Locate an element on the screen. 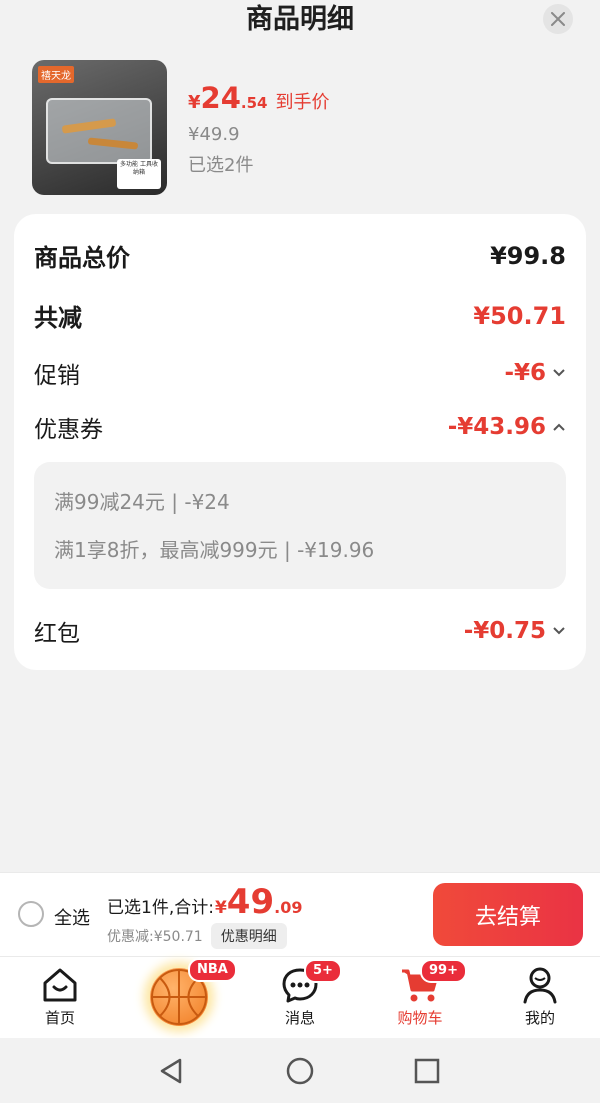 The height and width of the screenshot is (1103, 600). toolbox-illustration is located at coordinates (99, 131).